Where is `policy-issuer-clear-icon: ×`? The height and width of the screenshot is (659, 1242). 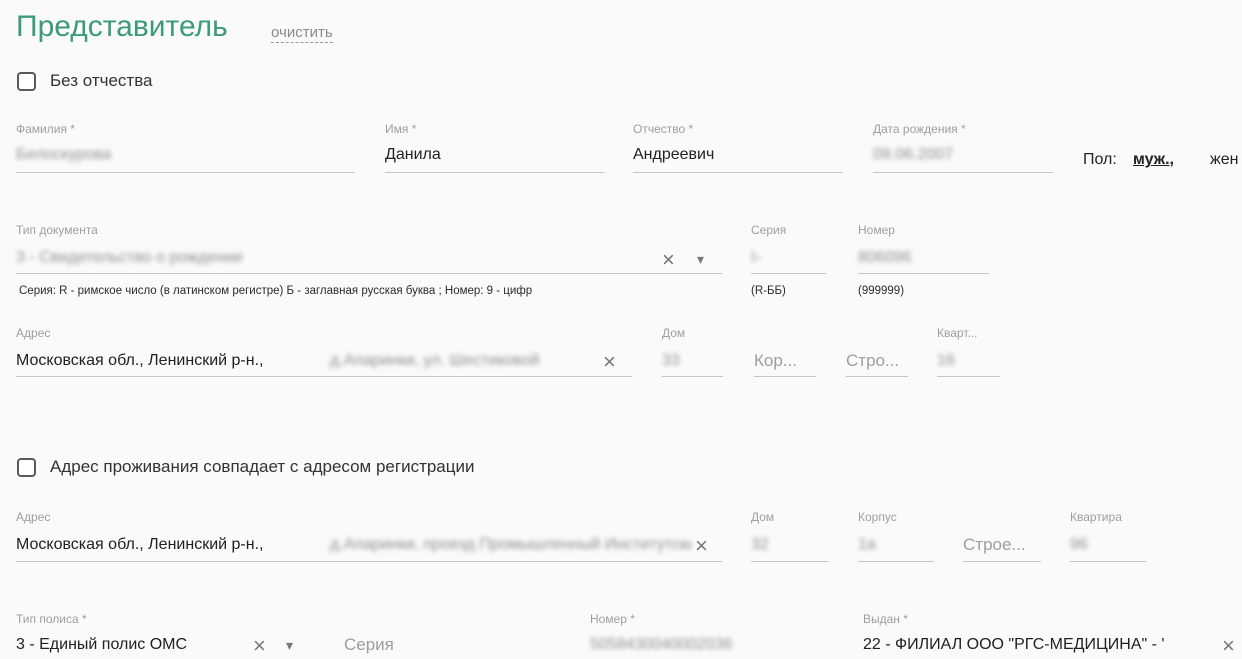 policy-issuer-clear-icon: × is located at coordinates (1228, 646).